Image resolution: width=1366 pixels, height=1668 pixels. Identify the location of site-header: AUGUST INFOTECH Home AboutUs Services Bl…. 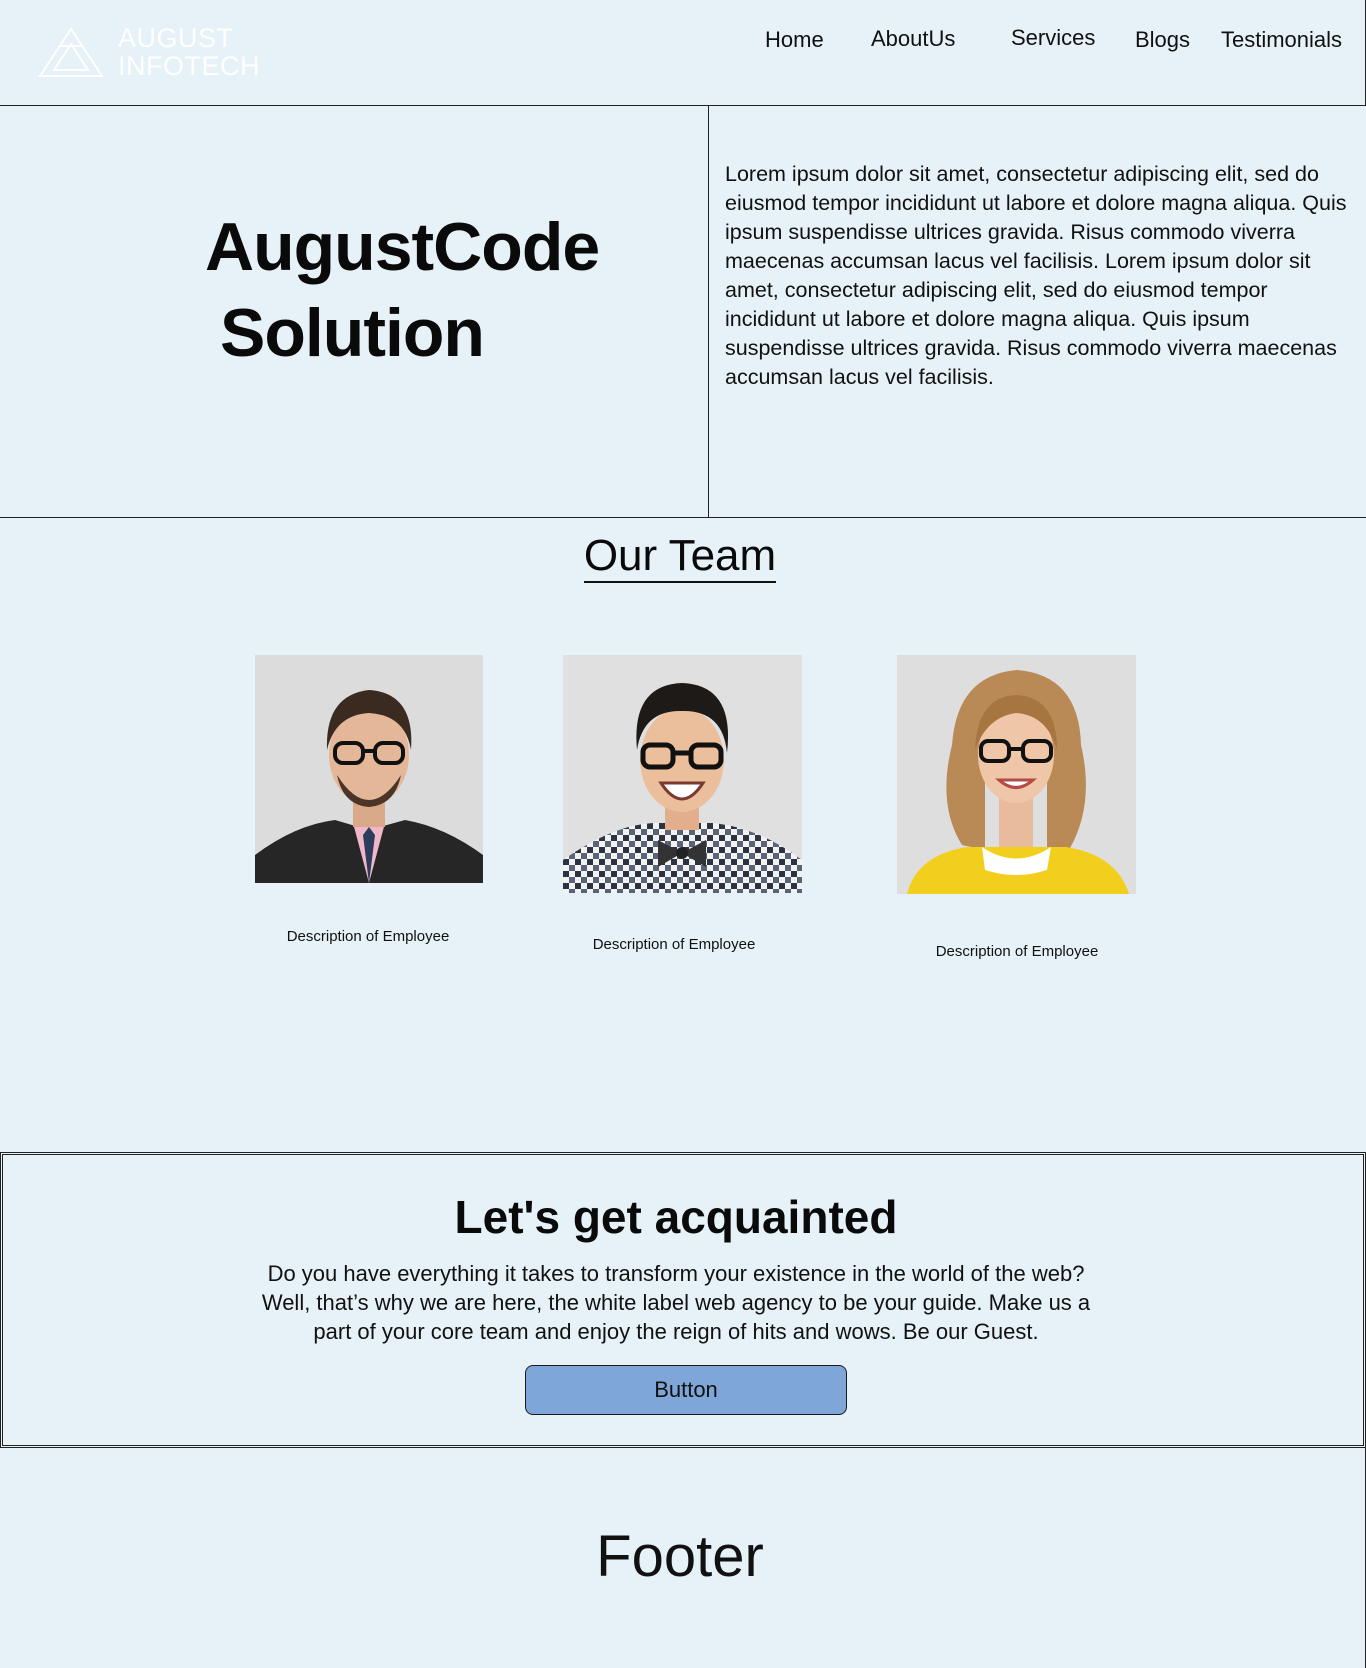
(683, 53).